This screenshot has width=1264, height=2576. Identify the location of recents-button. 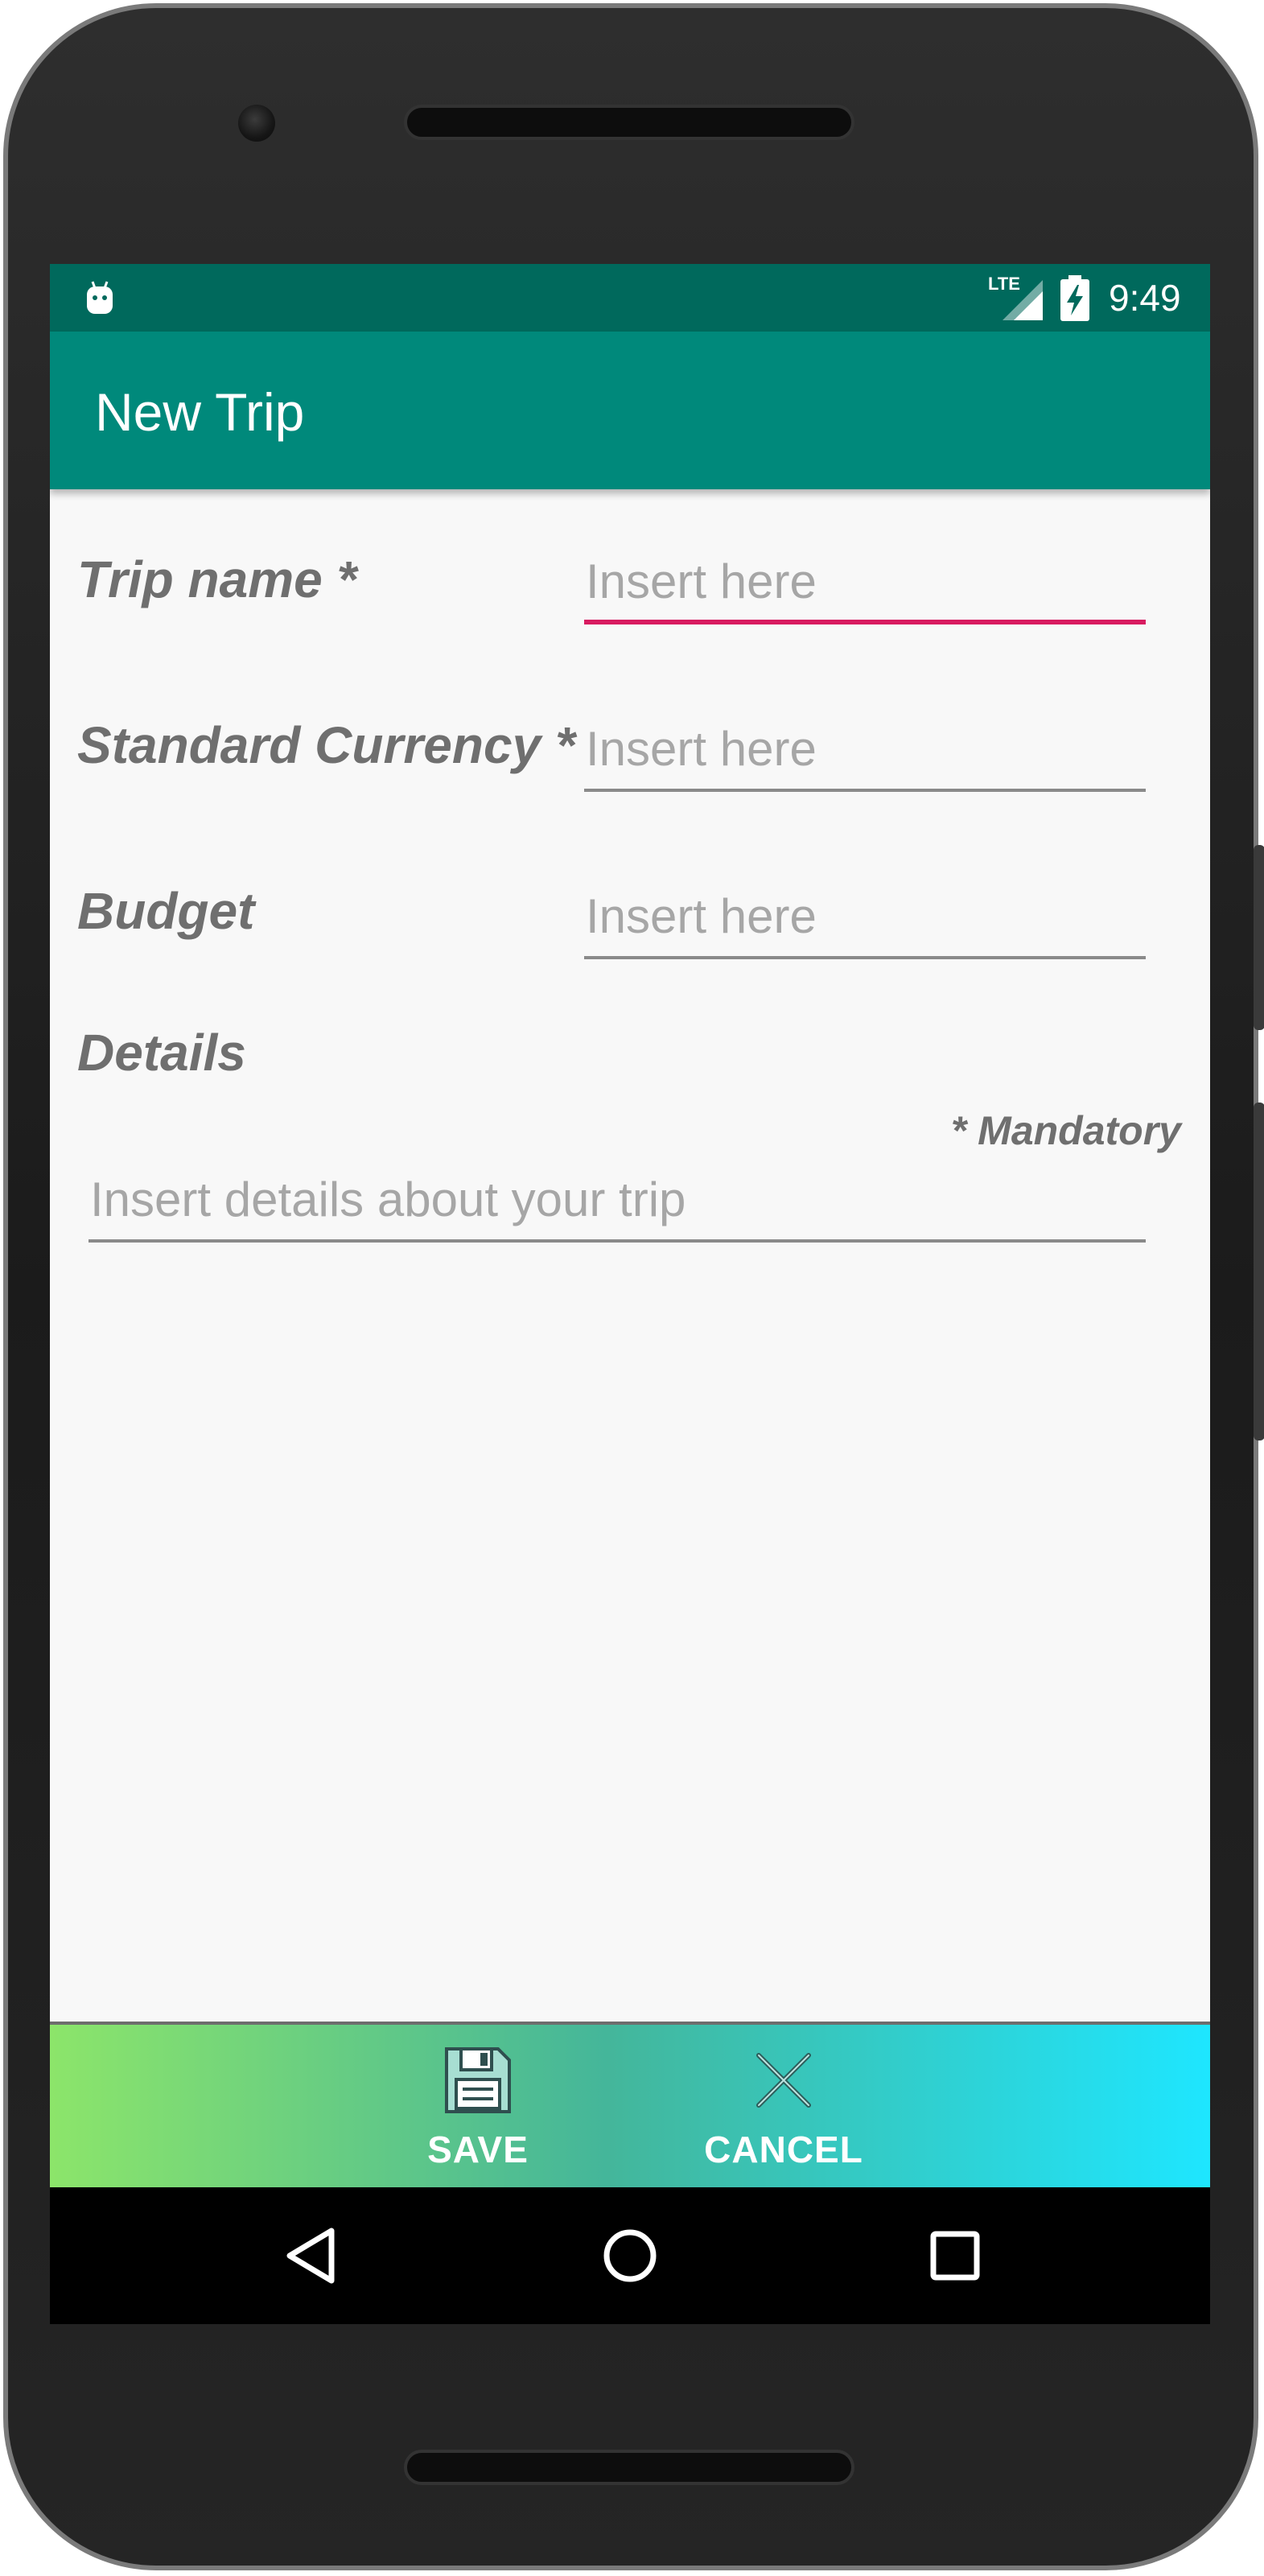
(955, 2255).